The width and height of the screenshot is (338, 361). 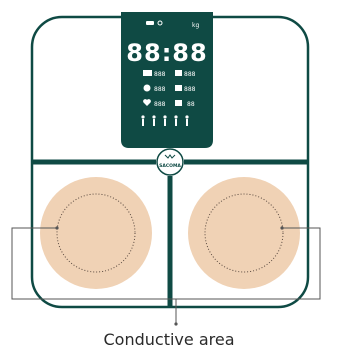 I want to click on main-readout: 88:88, so click(x=166, y=53).